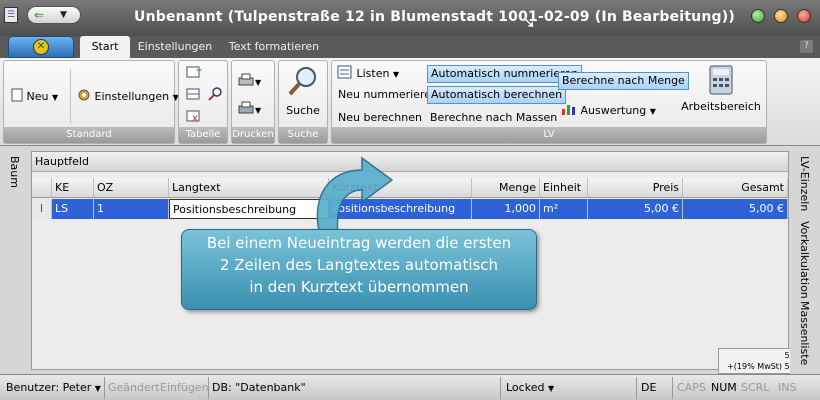 The height and width of the screenshot is (400, 820). I want to click on cell-ke: LS, so click(73, 209).